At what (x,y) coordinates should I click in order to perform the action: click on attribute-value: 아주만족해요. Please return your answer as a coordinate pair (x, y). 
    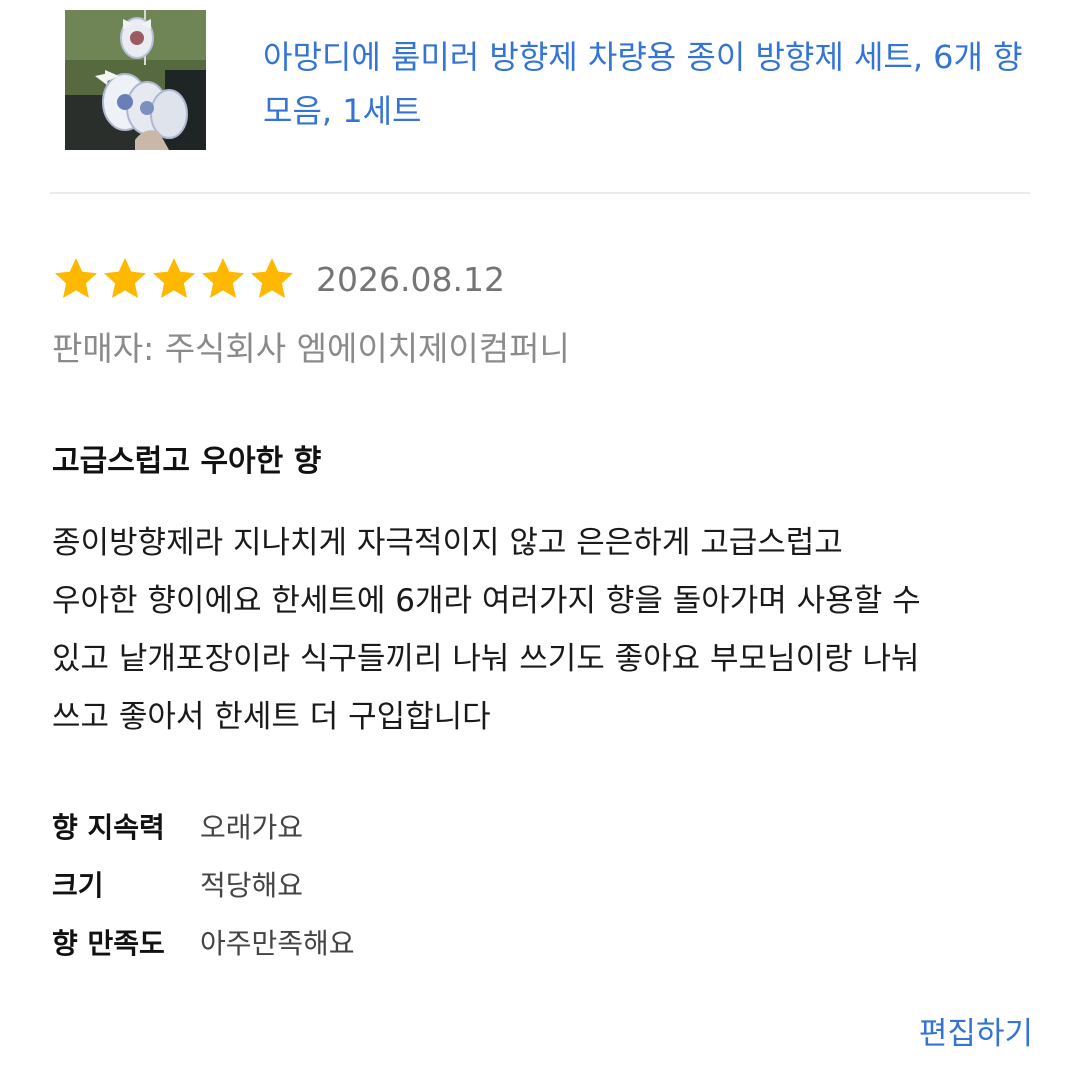
    Looking at the image, I should click on (277, 943).